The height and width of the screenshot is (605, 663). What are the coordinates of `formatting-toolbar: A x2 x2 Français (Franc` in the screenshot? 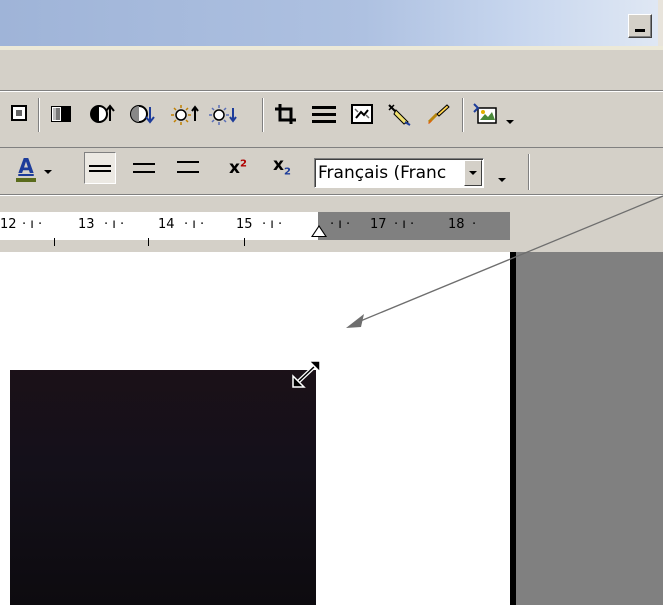 It's located at (331, 172).